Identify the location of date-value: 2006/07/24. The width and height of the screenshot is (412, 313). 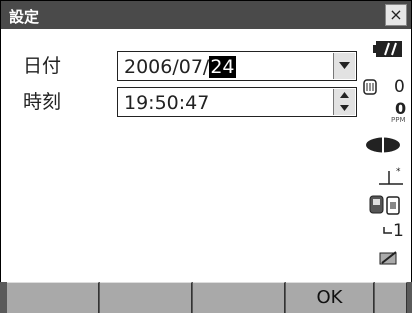
(180, 67).